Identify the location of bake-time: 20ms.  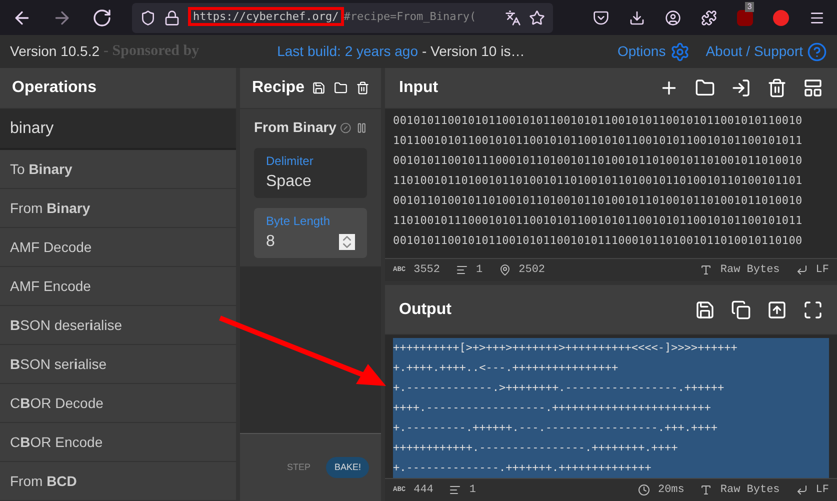
(671, 490).